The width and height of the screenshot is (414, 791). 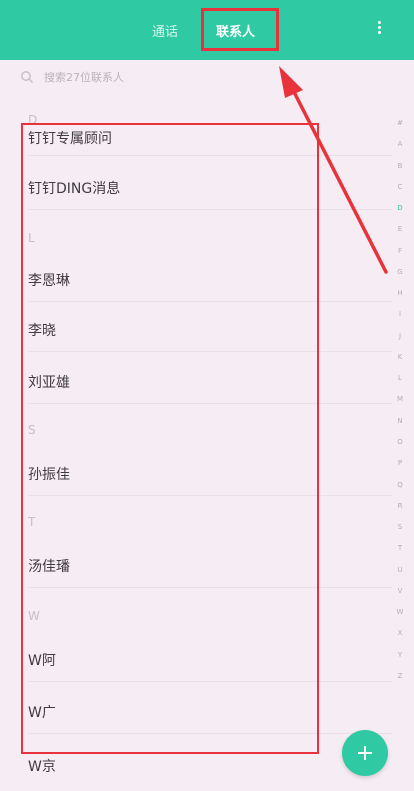 What do you see at coordinates (333, 170) in the screenshot?
I see `annotation-arrow` at bounding box center [333, 170].